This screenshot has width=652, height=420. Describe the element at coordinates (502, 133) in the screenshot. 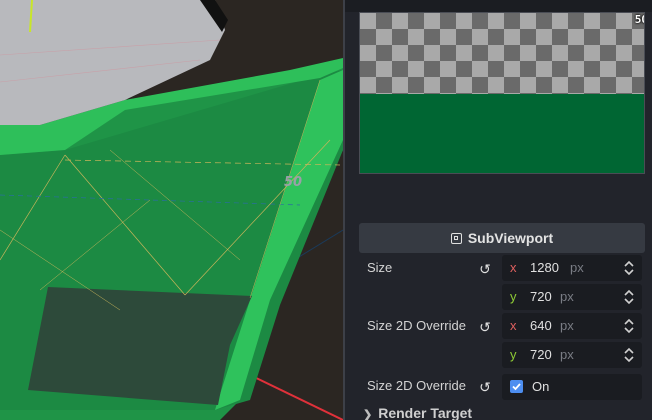

I see `preview-green-area` at that location.